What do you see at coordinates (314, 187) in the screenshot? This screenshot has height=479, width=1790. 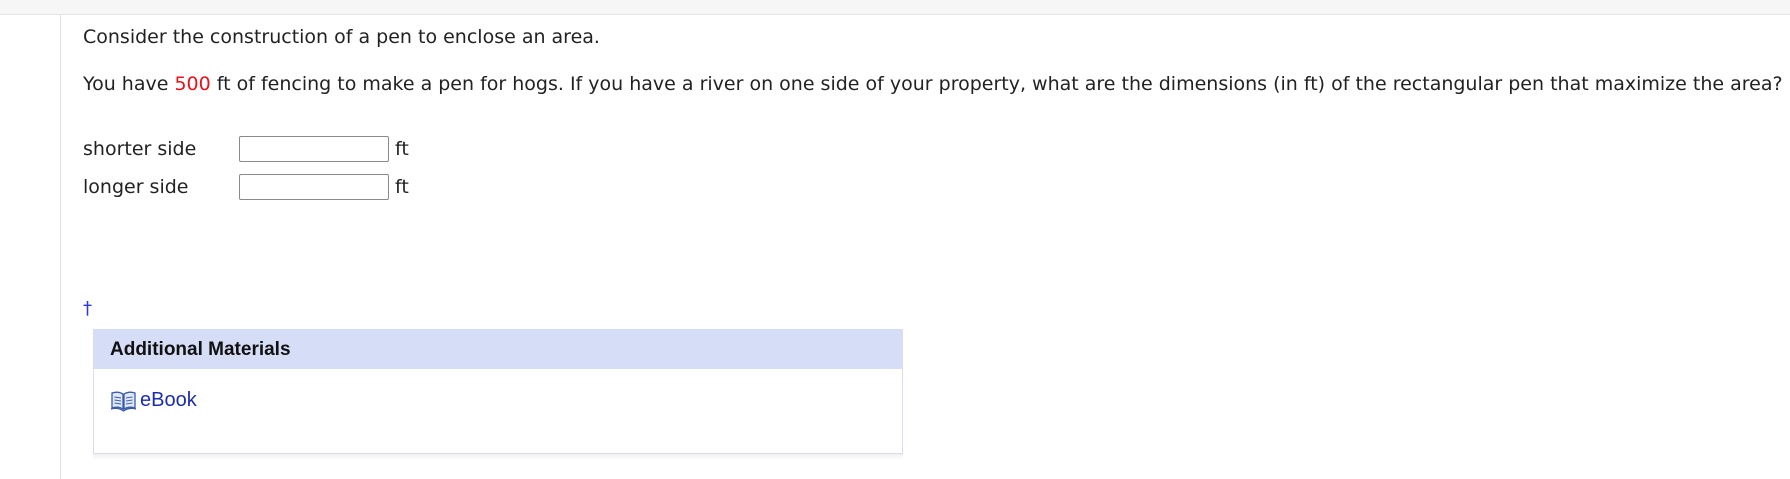 I see `longer-side-input` at bounding box center [314, 187].